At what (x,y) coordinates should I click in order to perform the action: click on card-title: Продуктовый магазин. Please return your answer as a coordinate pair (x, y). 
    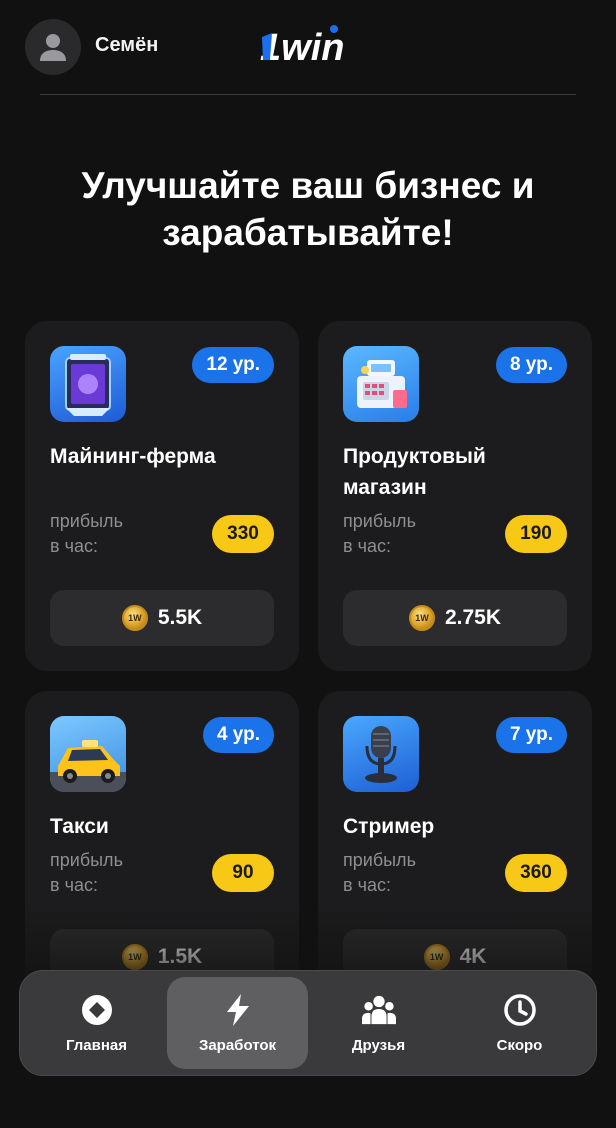
    Looking at the image, I should click on (414, 472).